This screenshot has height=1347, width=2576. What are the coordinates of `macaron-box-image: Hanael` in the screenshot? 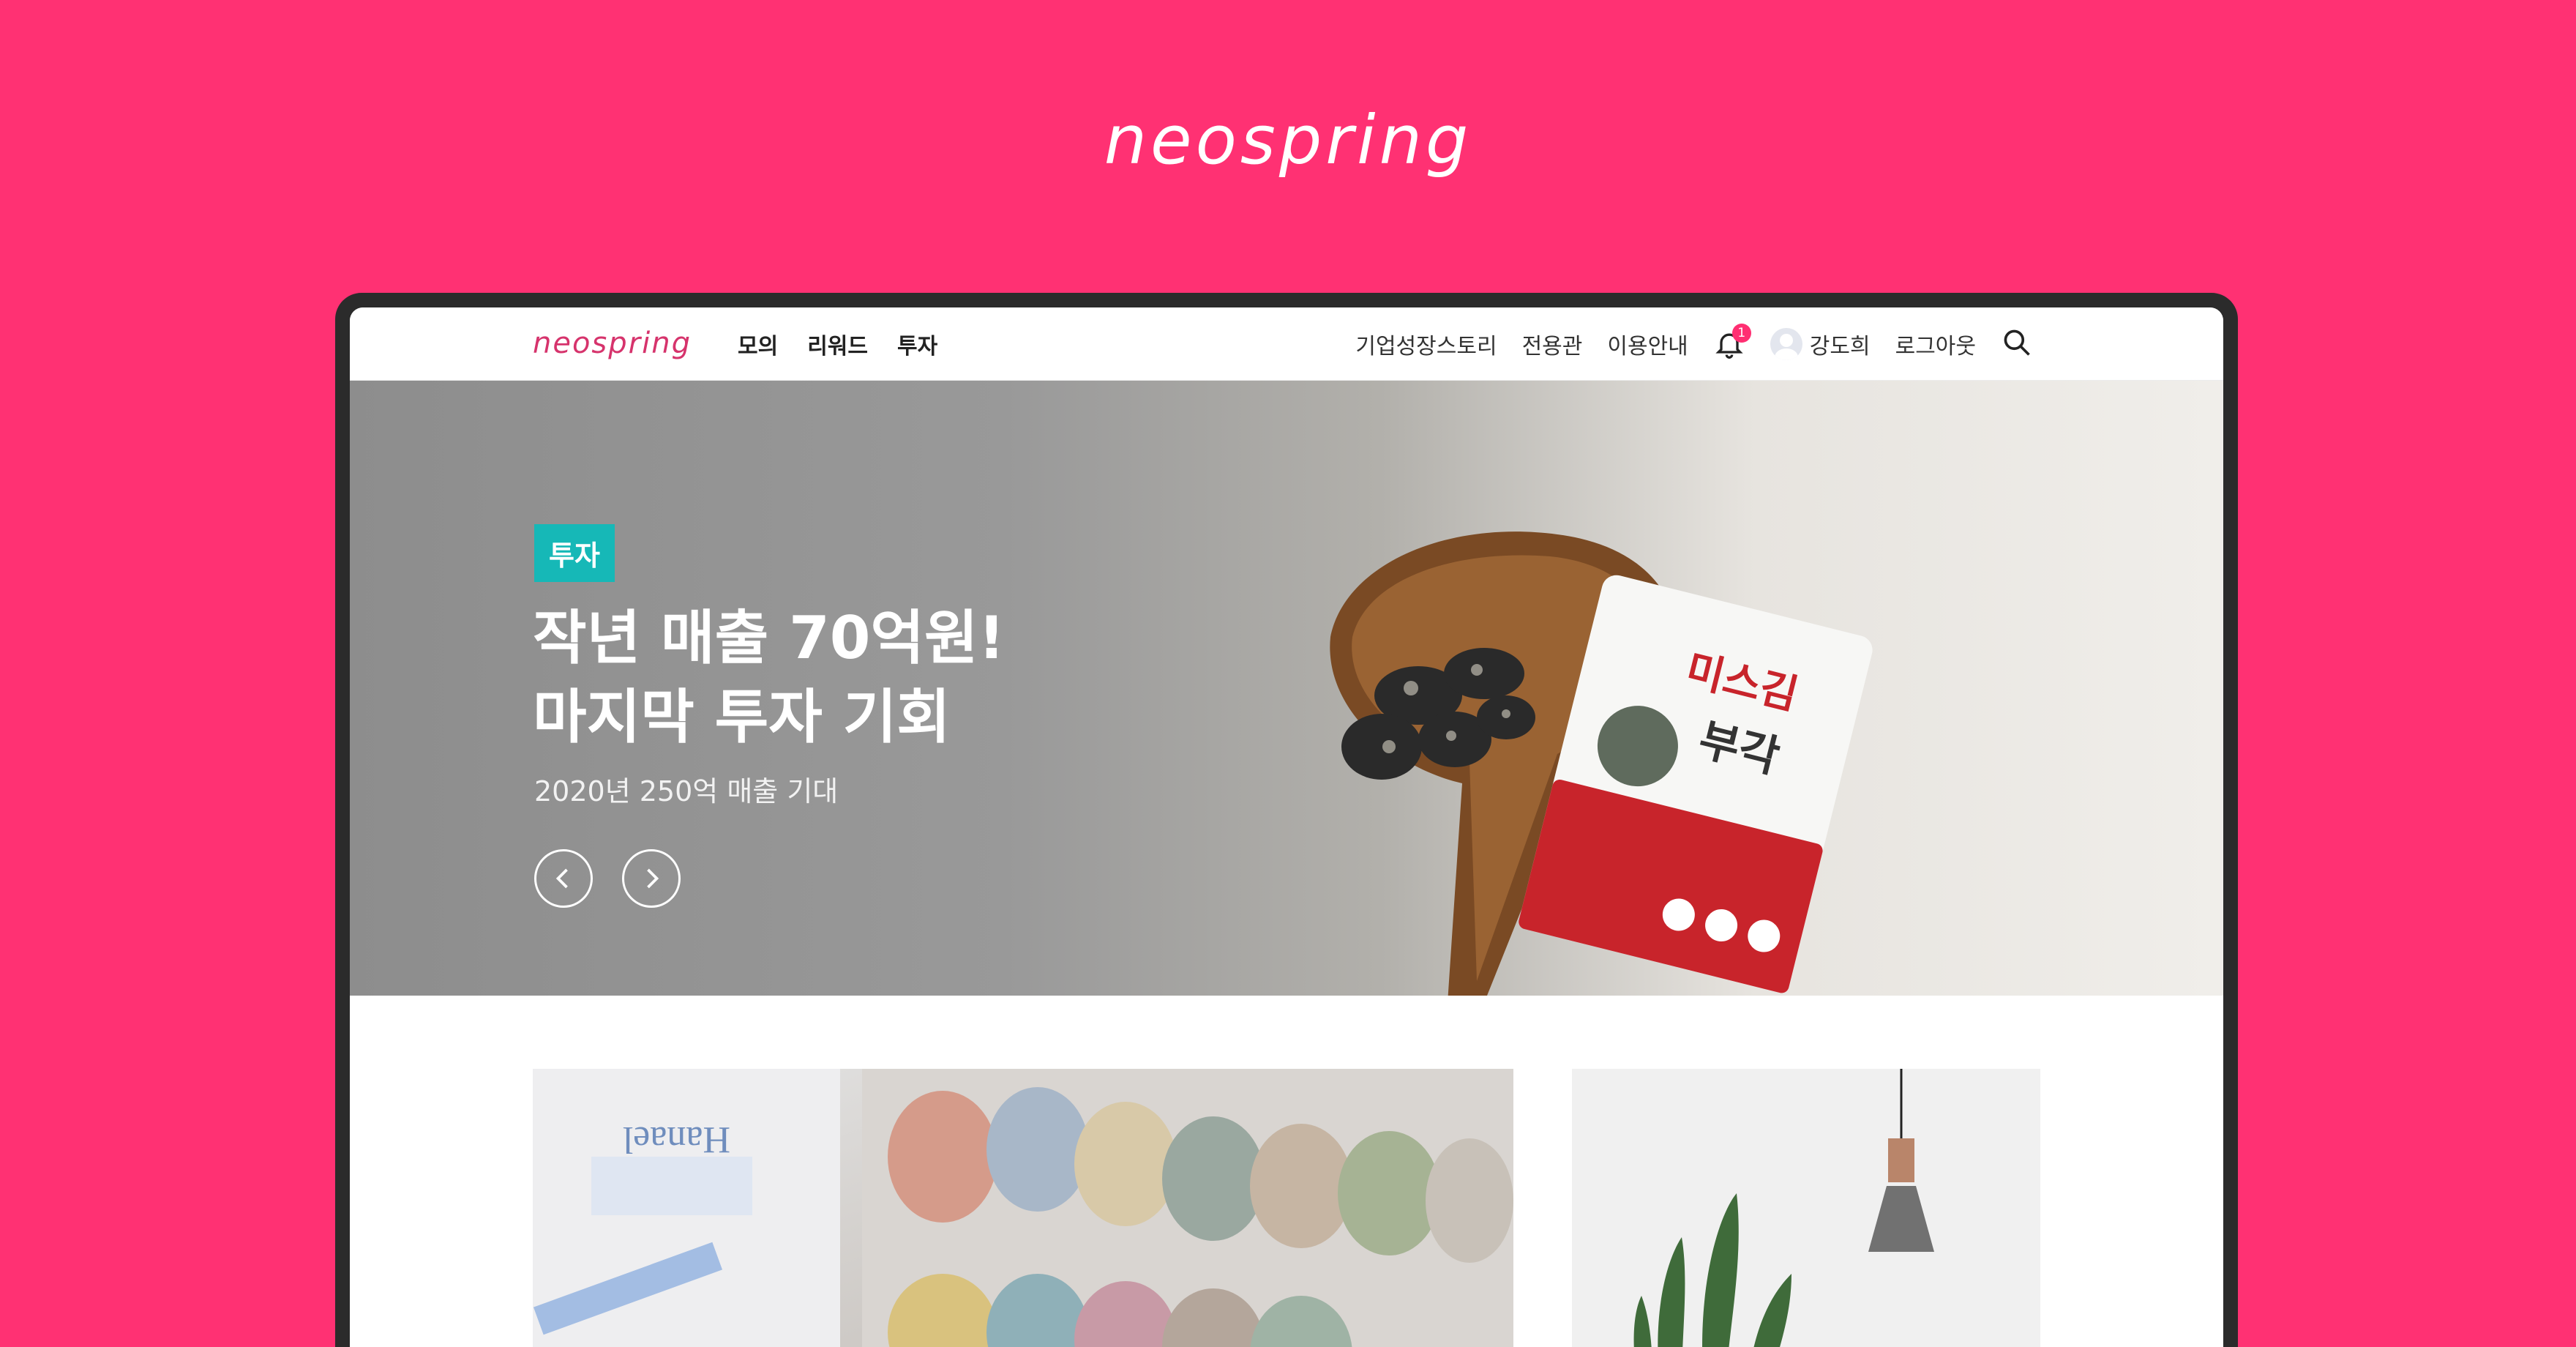 It's located at (1023, 1208).